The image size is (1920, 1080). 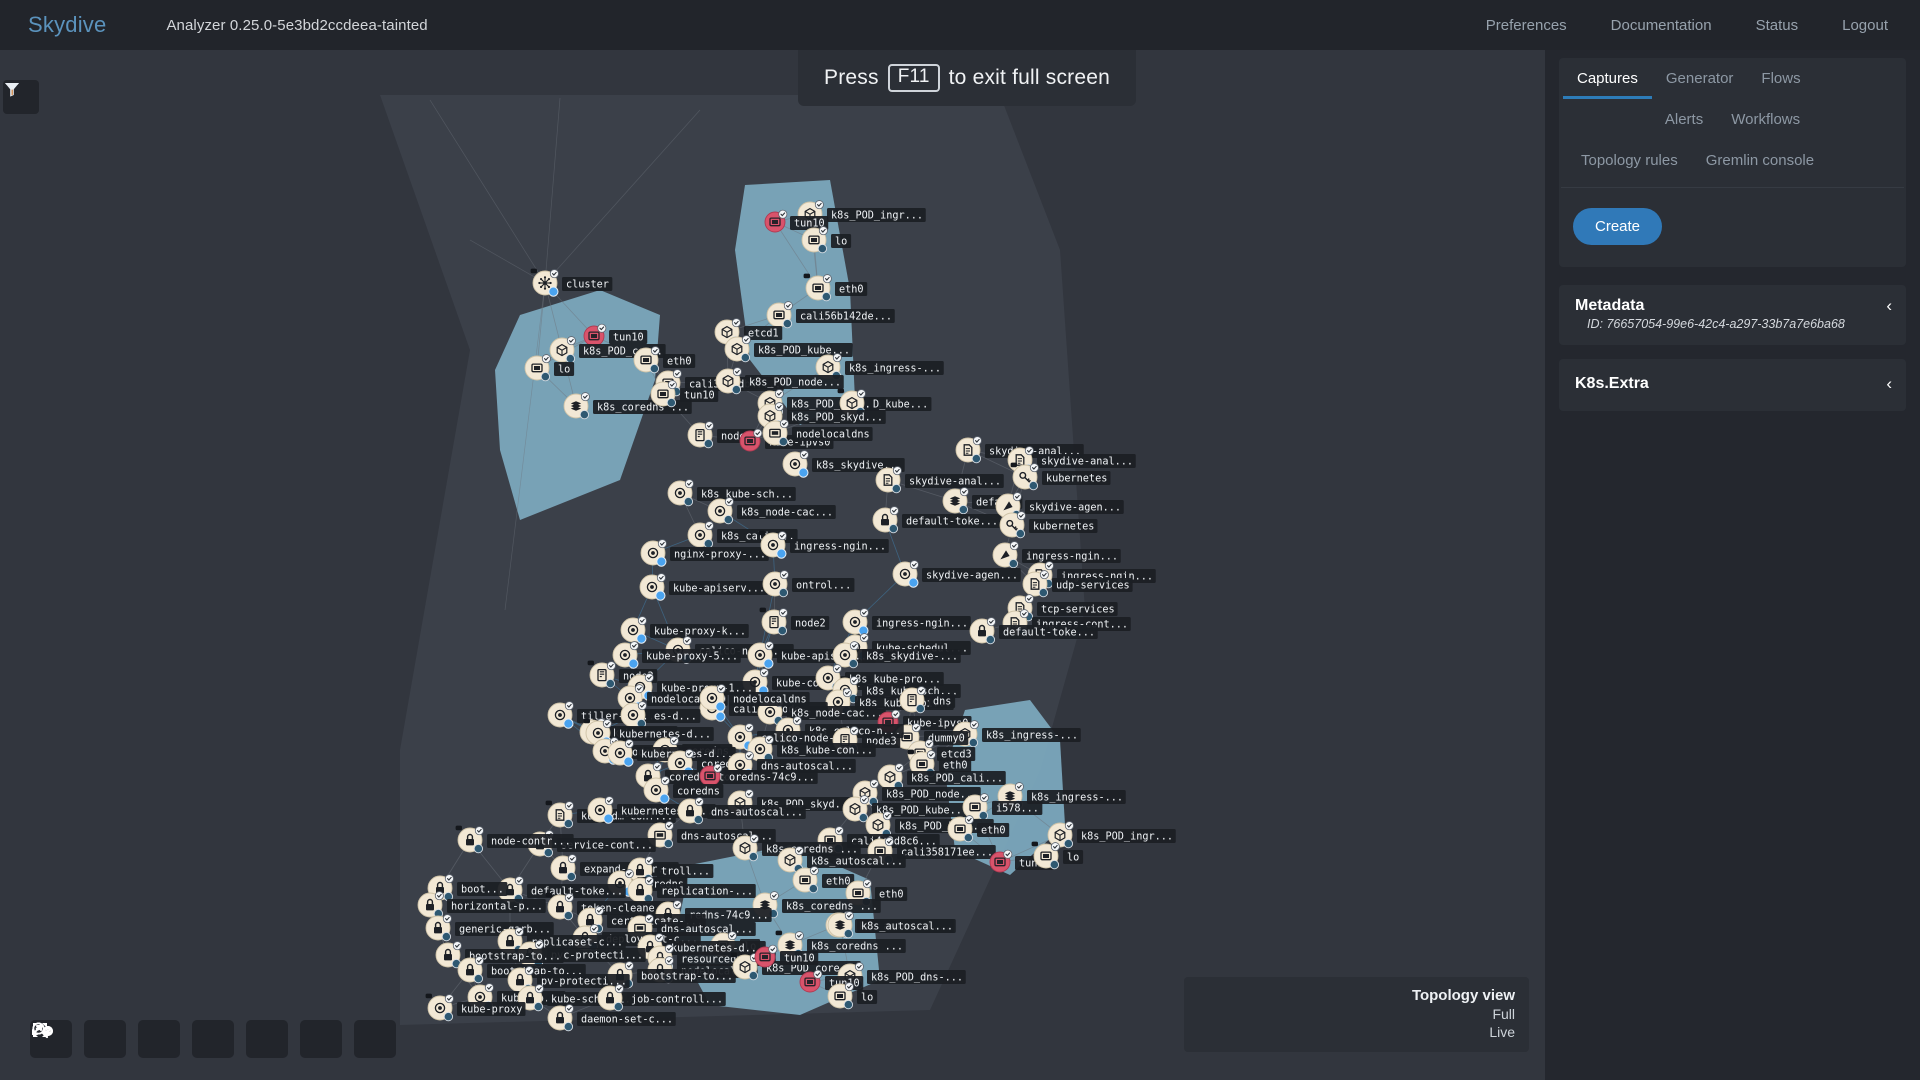 What do you see at coordinates (1661, 25) in the screenshot?
I see `nav-documentation: Documentation` at bounding box center [1661, 25].